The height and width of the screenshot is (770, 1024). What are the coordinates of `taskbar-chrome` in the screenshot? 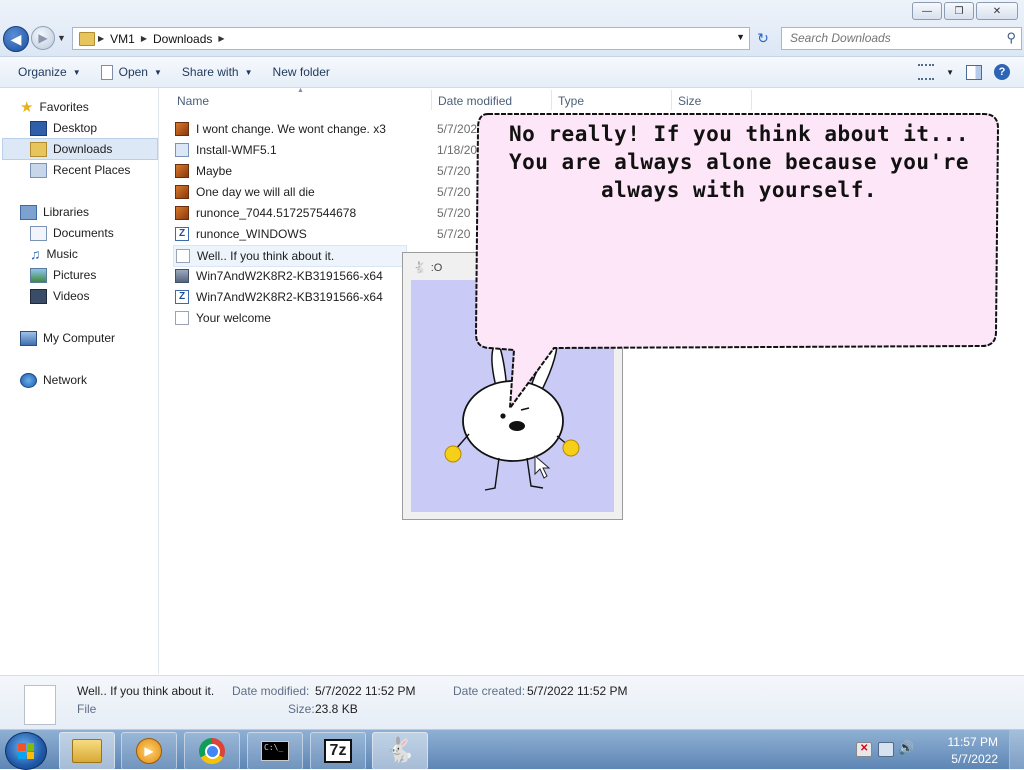 It's located at (212, 751).